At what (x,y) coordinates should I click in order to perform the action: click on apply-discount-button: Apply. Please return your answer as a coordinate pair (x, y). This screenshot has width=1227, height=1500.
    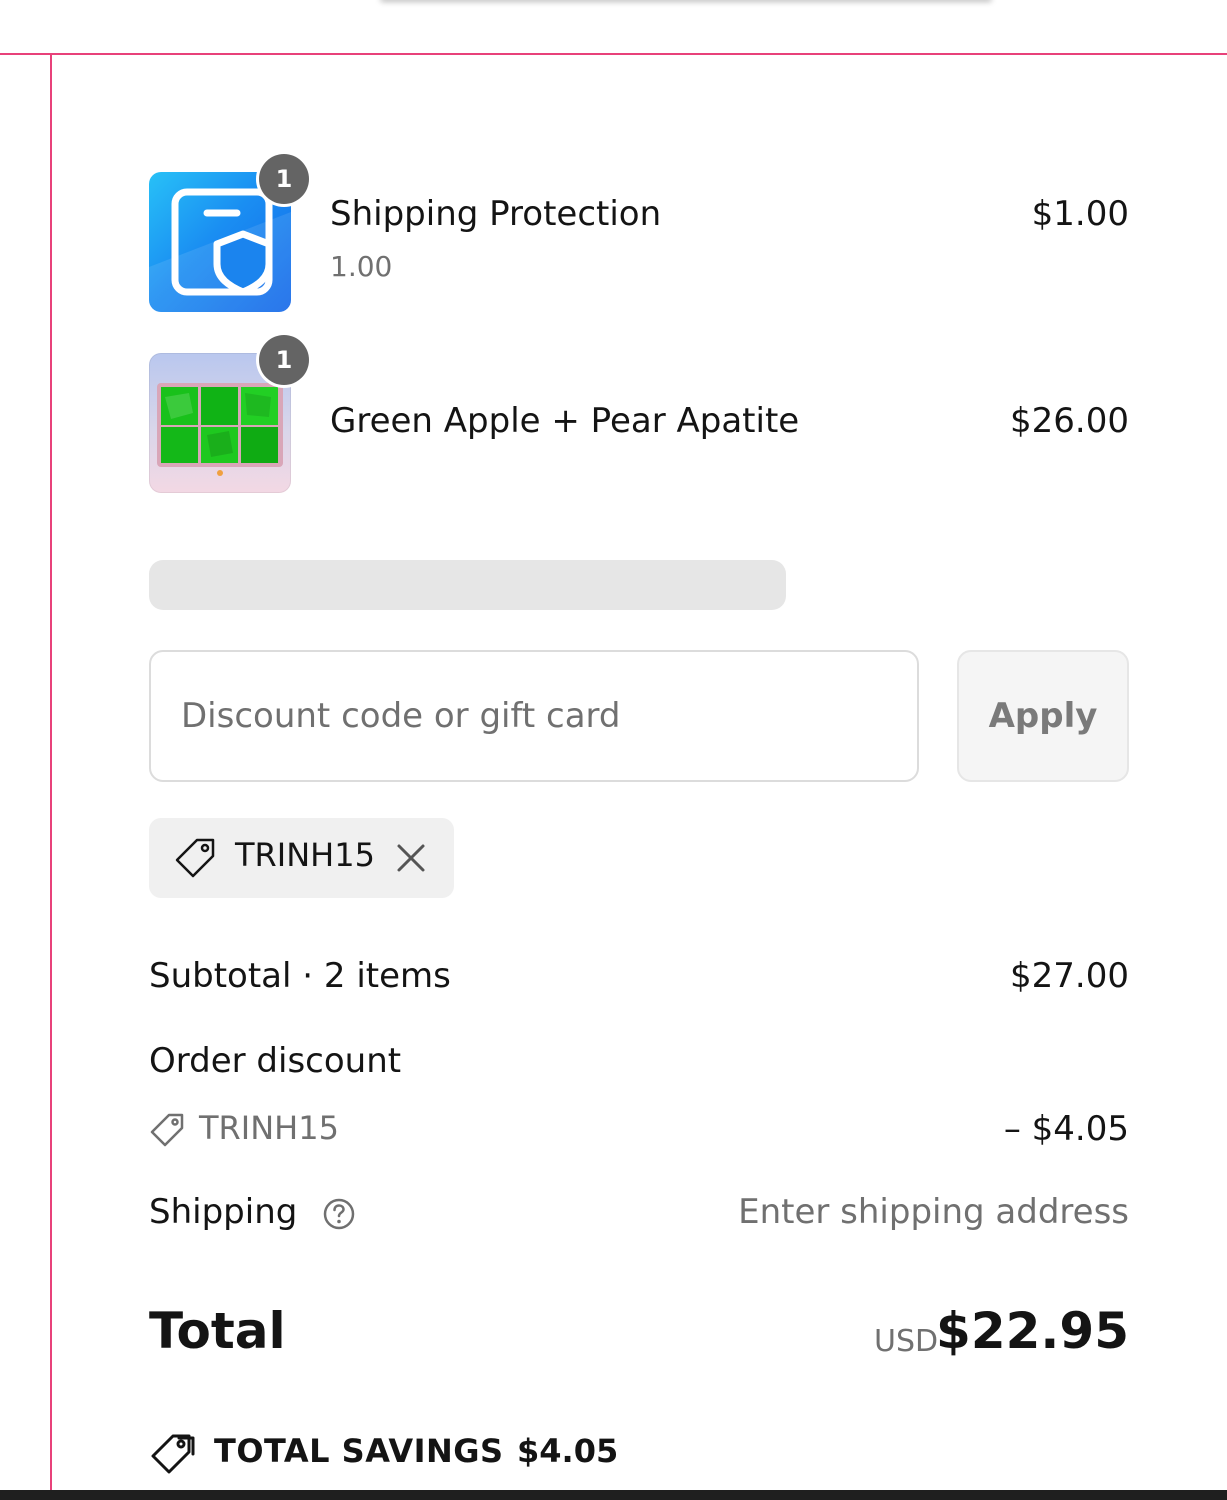
    Looking at the image, I should click on (1043, 716).